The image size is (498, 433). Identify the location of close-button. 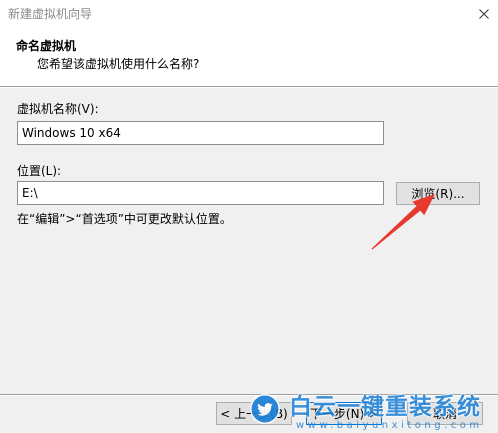
(484, 14).